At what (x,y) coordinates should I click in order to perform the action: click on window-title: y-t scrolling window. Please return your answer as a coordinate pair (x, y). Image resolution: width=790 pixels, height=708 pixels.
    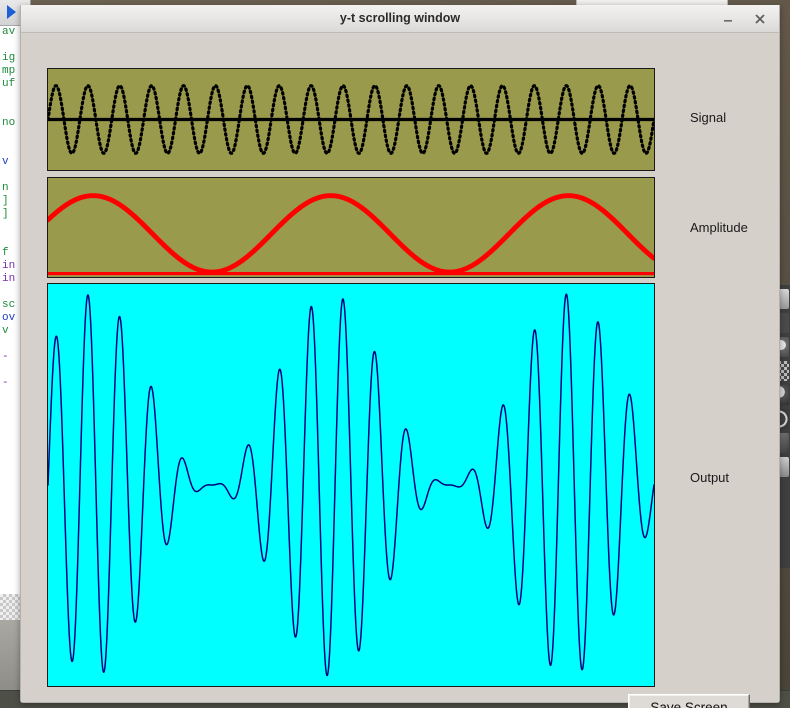
    Looking at the image, I should click on (400, 18).